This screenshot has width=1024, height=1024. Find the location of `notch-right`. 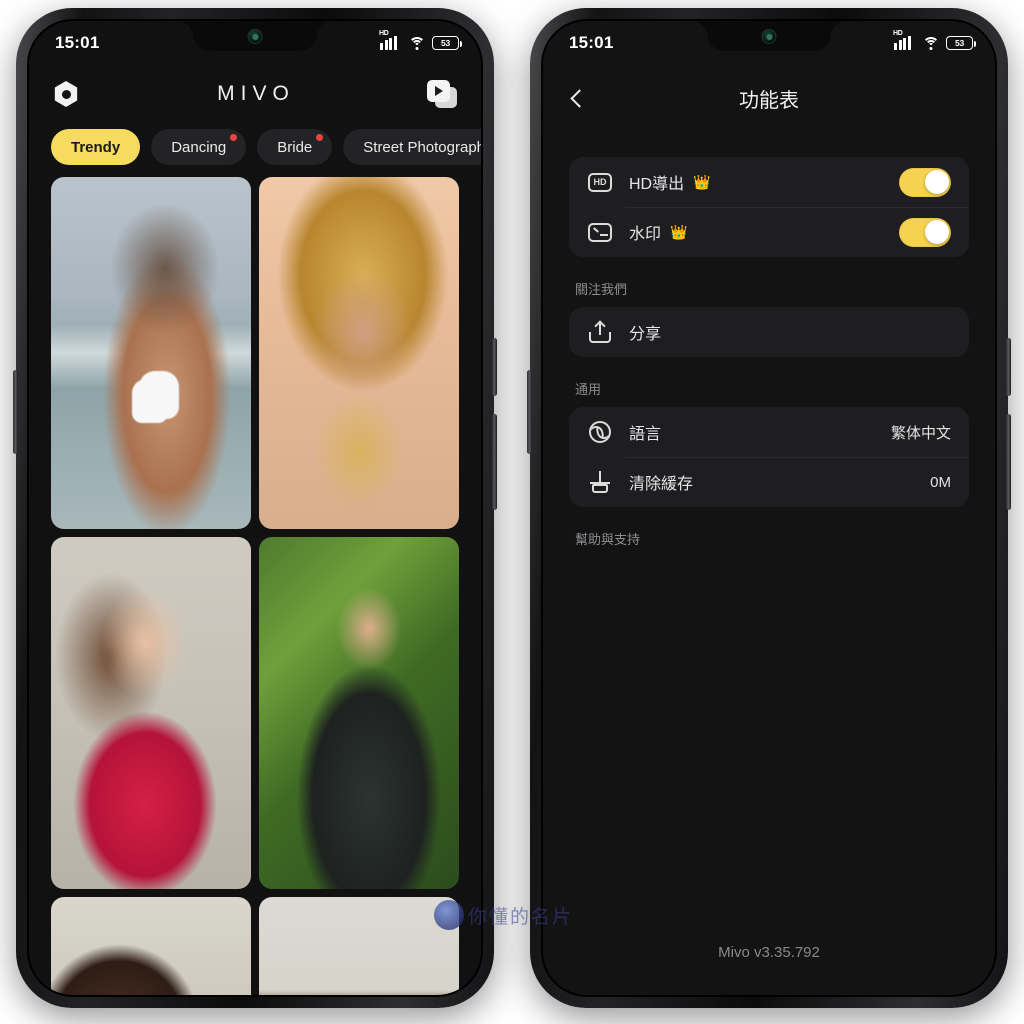

notch-right is located at coordinates (769, 36).